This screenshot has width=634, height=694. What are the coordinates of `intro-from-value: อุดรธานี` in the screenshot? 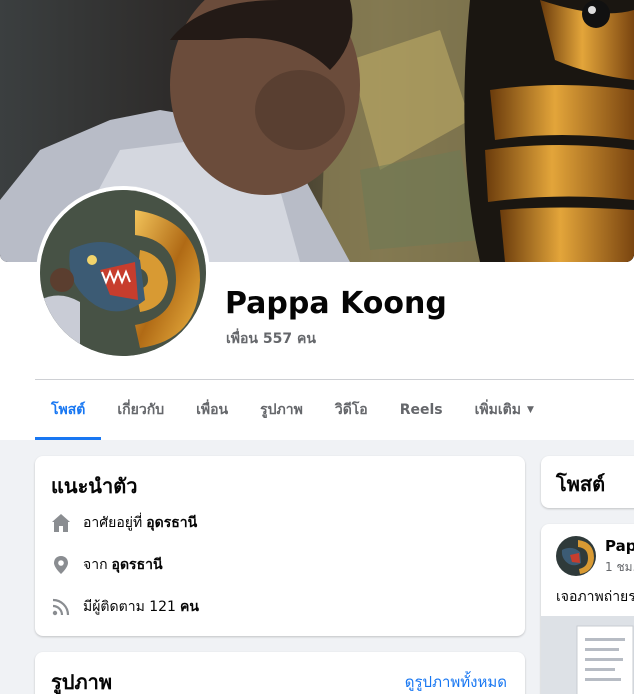 It's located at (137, 565).